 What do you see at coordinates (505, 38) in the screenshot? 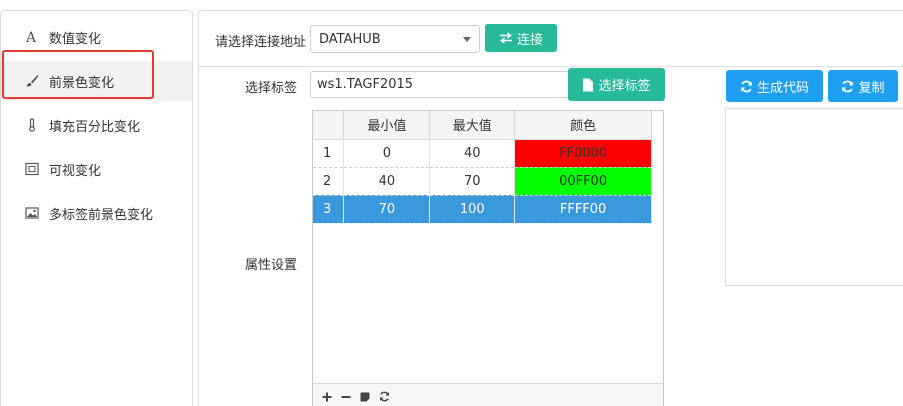
I see `swap-arrows-icon` at bounding box center [505, 38].